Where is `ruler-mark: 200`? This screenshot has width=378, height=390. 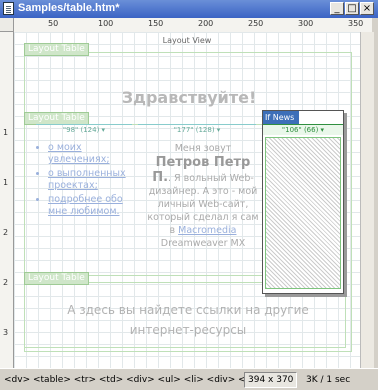
ruler-mark: 200 is located at coordinates (206, 23).